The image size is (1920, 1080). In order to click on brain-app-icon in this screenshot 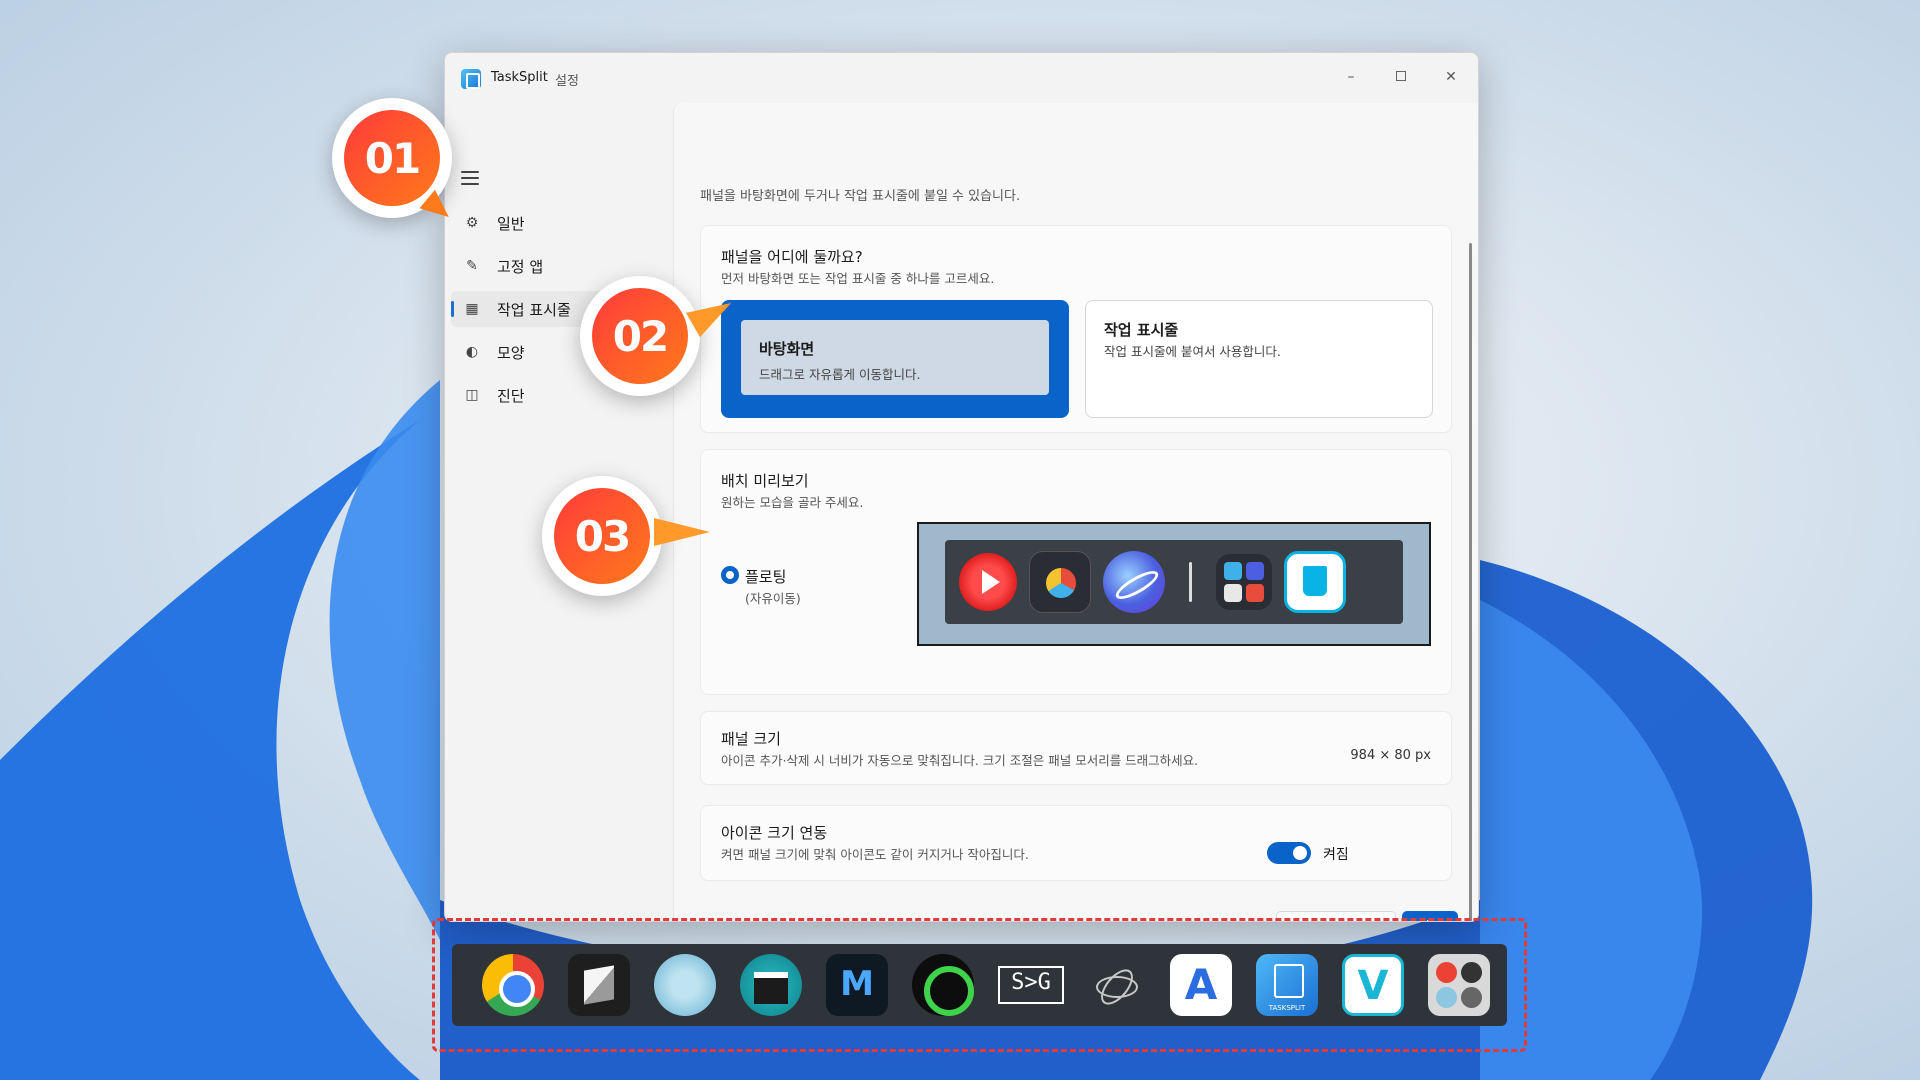, I will do `click(685, 985)`.